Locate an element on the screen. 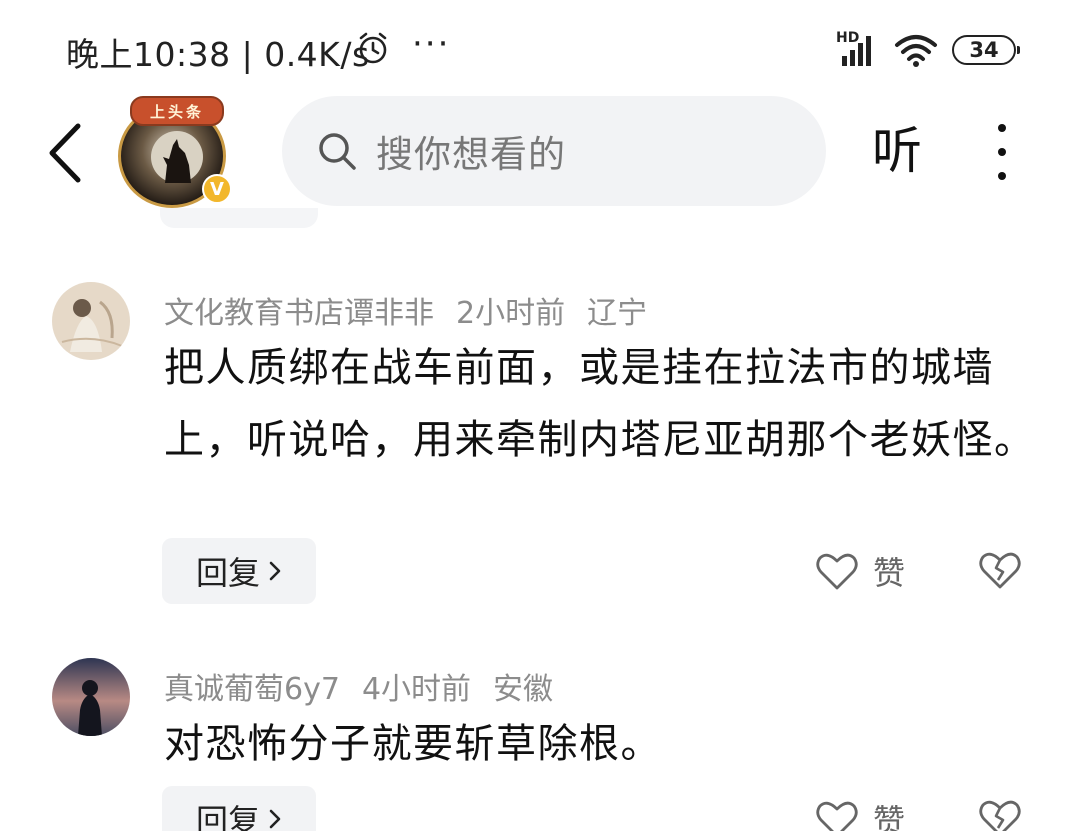 This screenshot has height=831, width=1080. comment-meta: 文化教育书店谭非非 2小时前 辽宁 is located at coordinates (416, 310).